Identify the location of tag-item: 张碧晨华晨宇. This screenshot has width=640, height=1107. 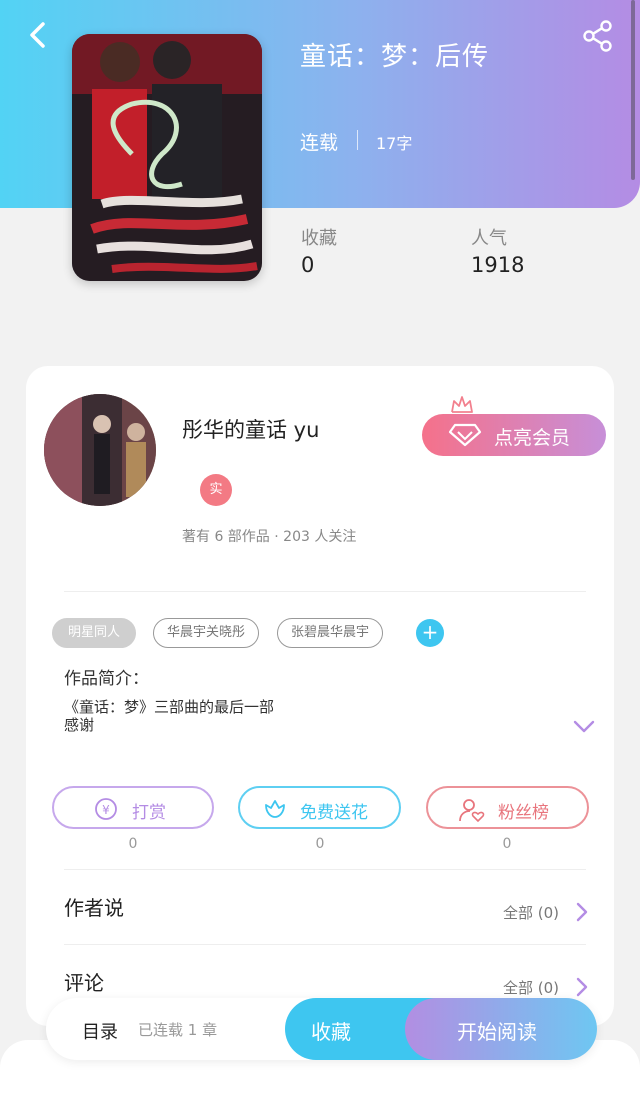
(330, 633).